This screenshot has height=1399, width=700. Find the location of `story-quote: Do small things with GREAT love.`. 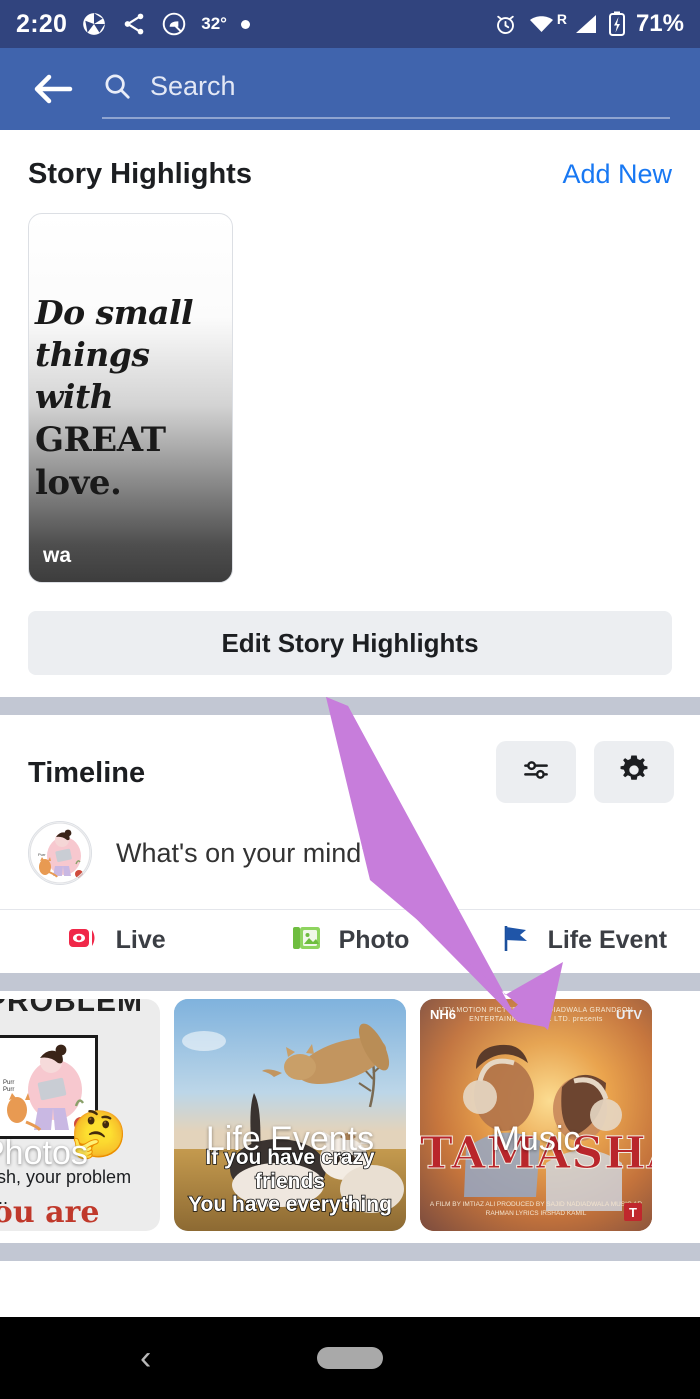

story-quote: Do small things with GREAT love. is located at coordinates (130, 399).